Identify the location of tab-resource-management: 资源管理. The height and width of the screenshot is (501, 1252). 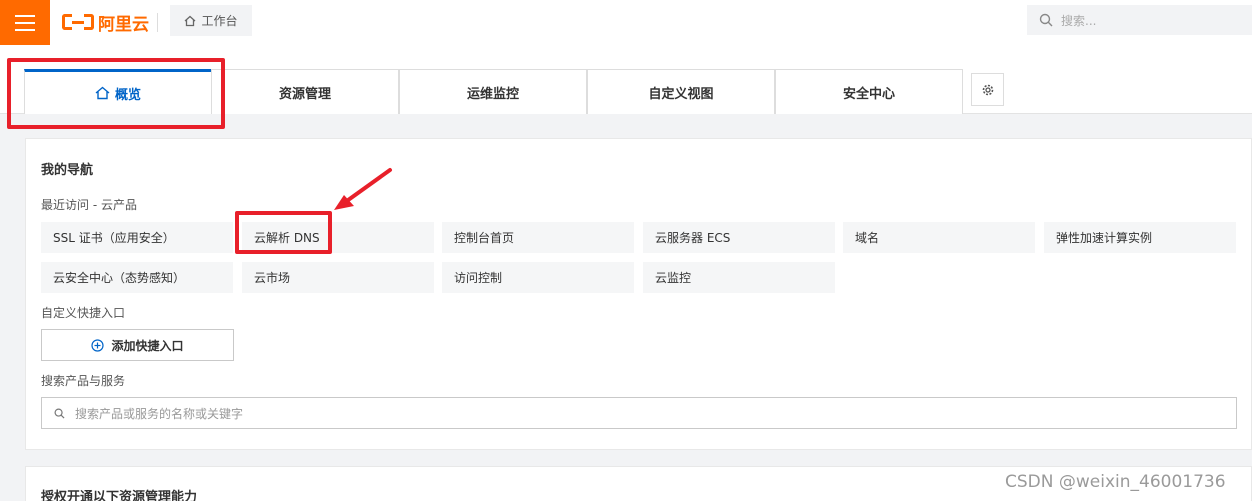
(305, 91).